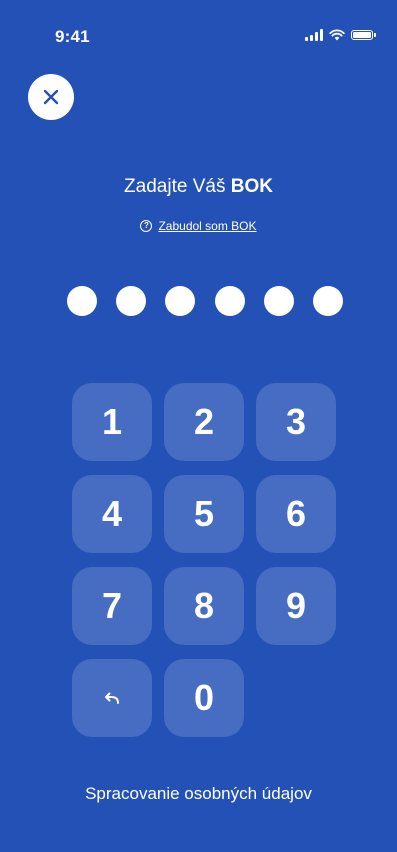 The height and width of the screenshot is (852, 397). What do you see at coordinates (72, 36) in the screenshot?
I see `status-time: 9:41` at bounding box center [72, 36].